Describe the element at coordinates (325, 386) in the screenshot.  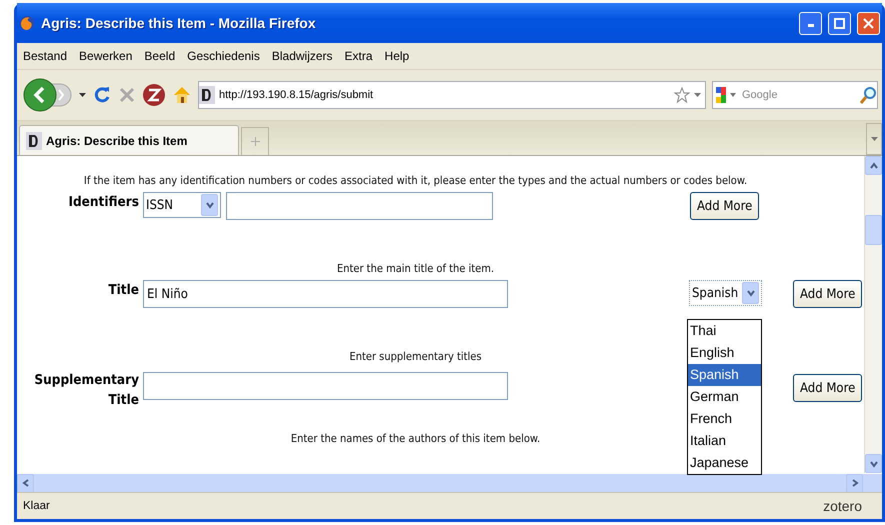
I see `supplementary-title-input` at that location.